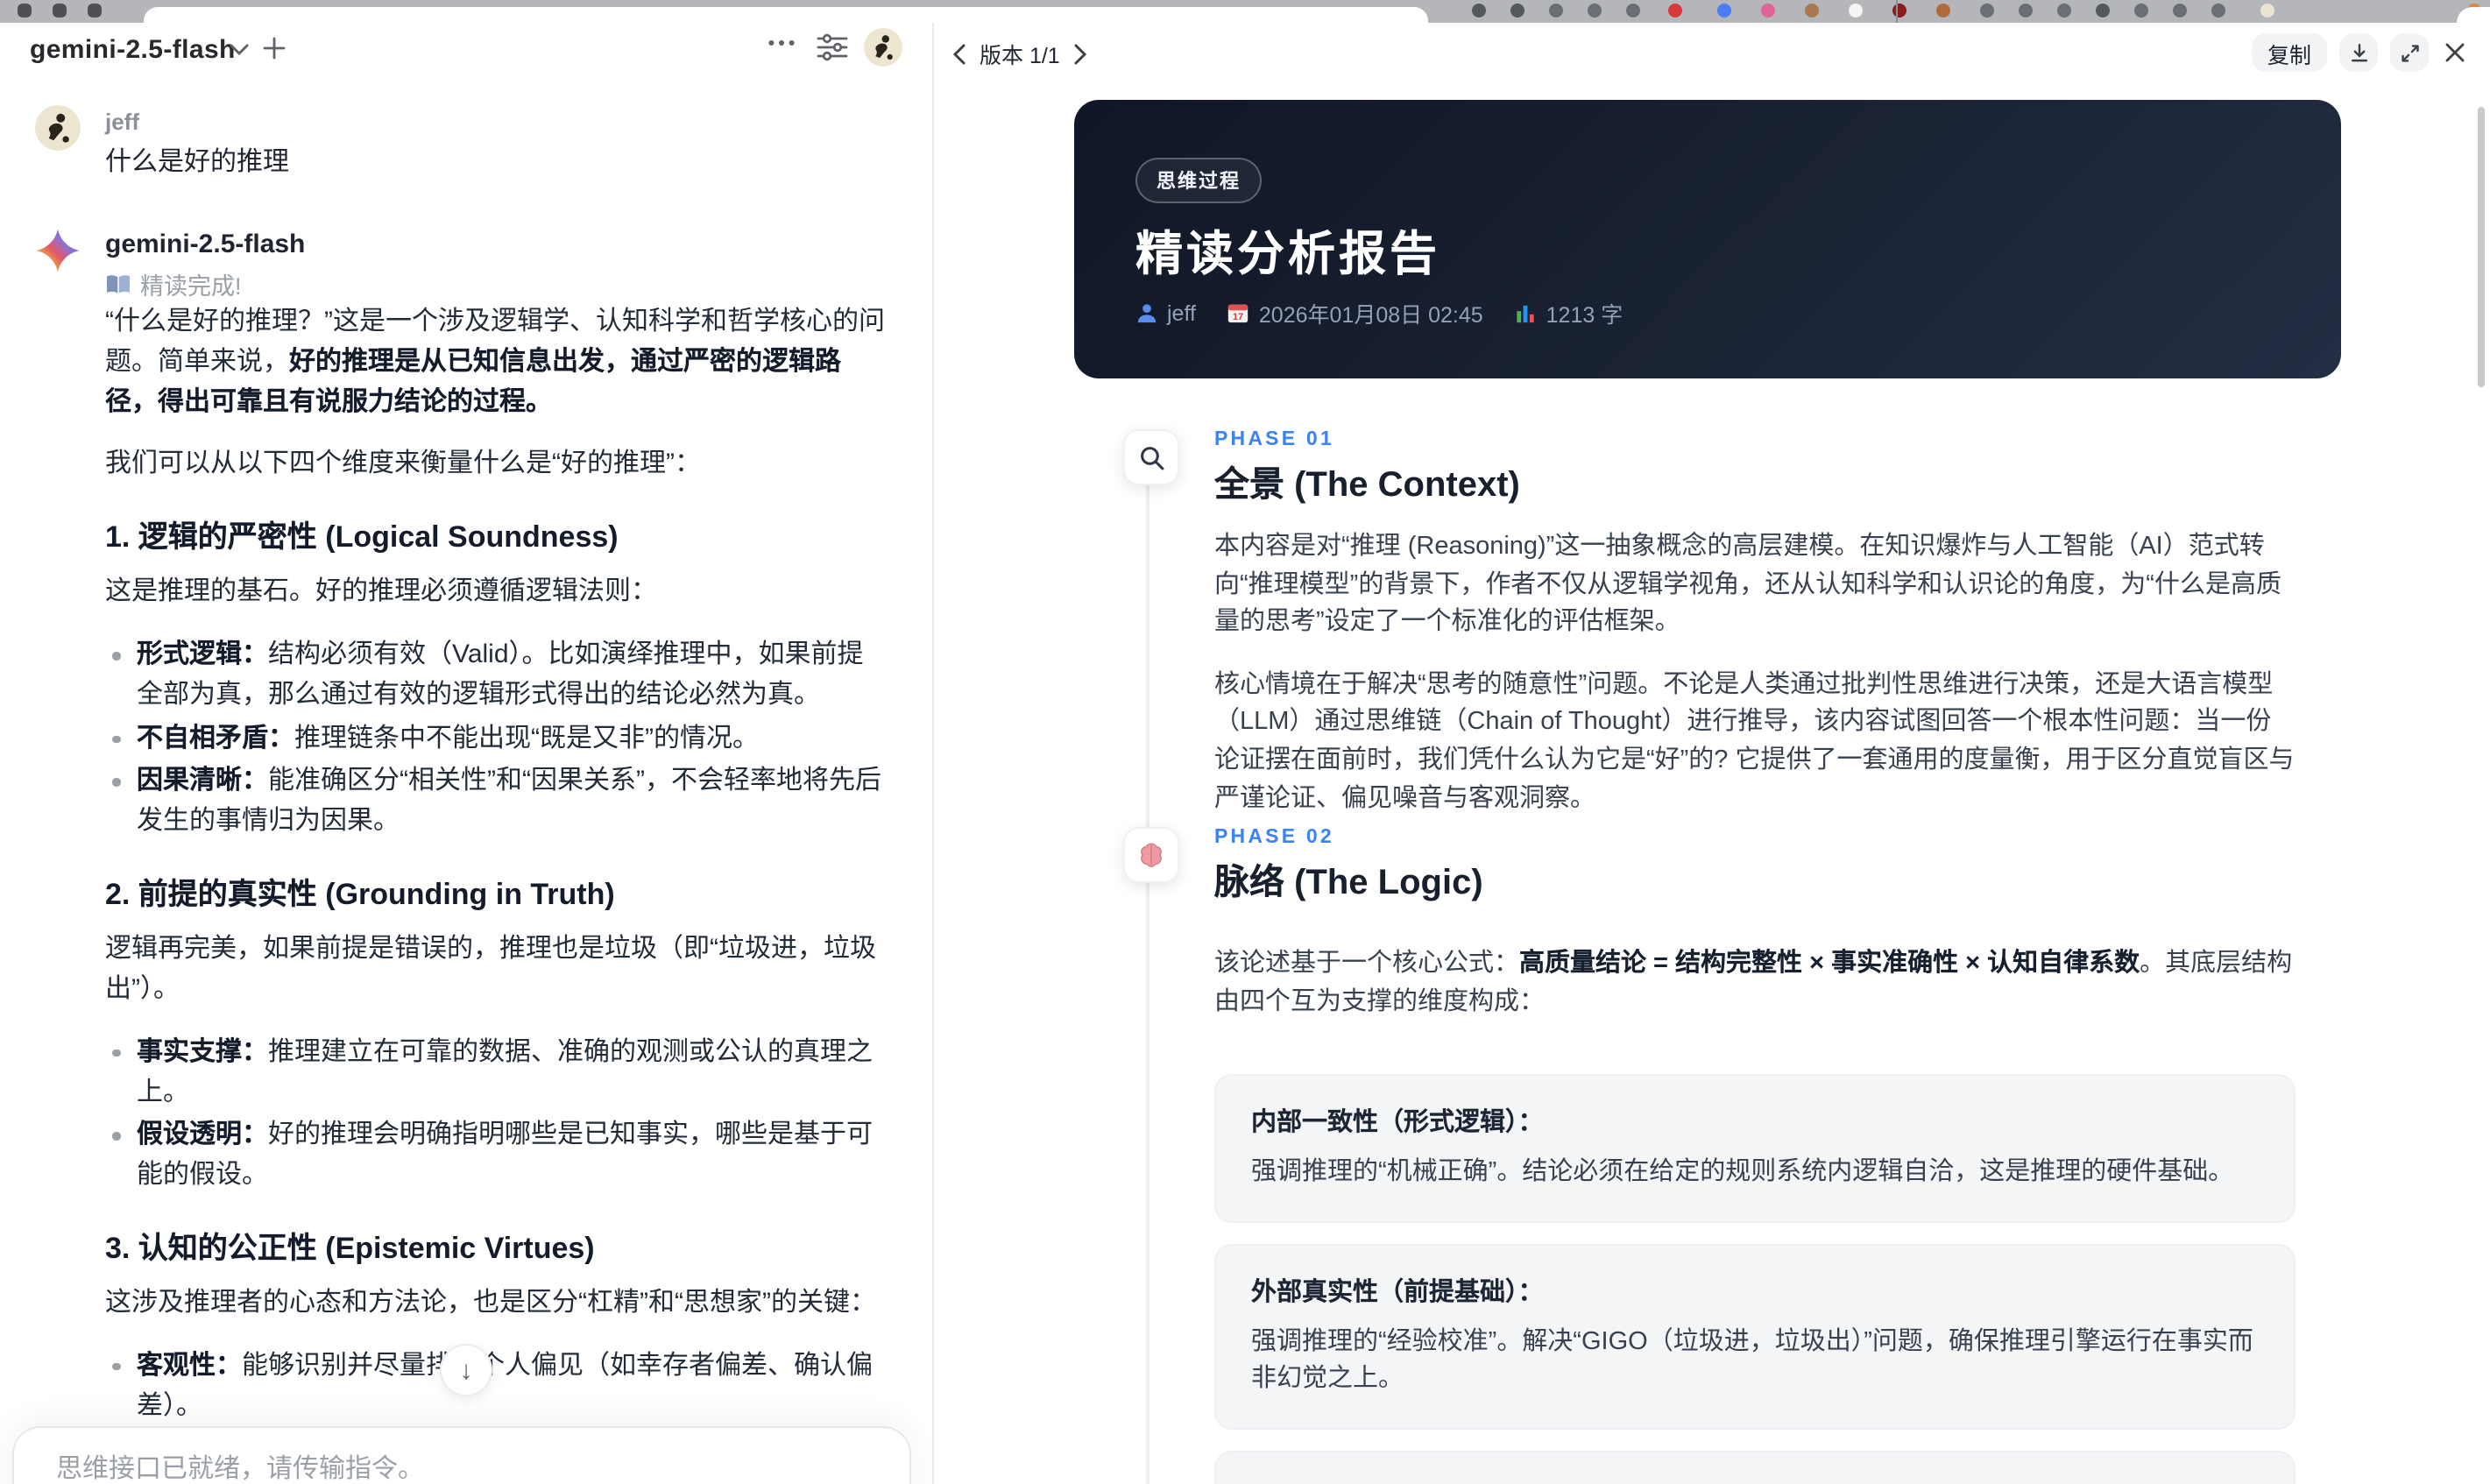  I want to click on person-icon, so click(1147, 313).